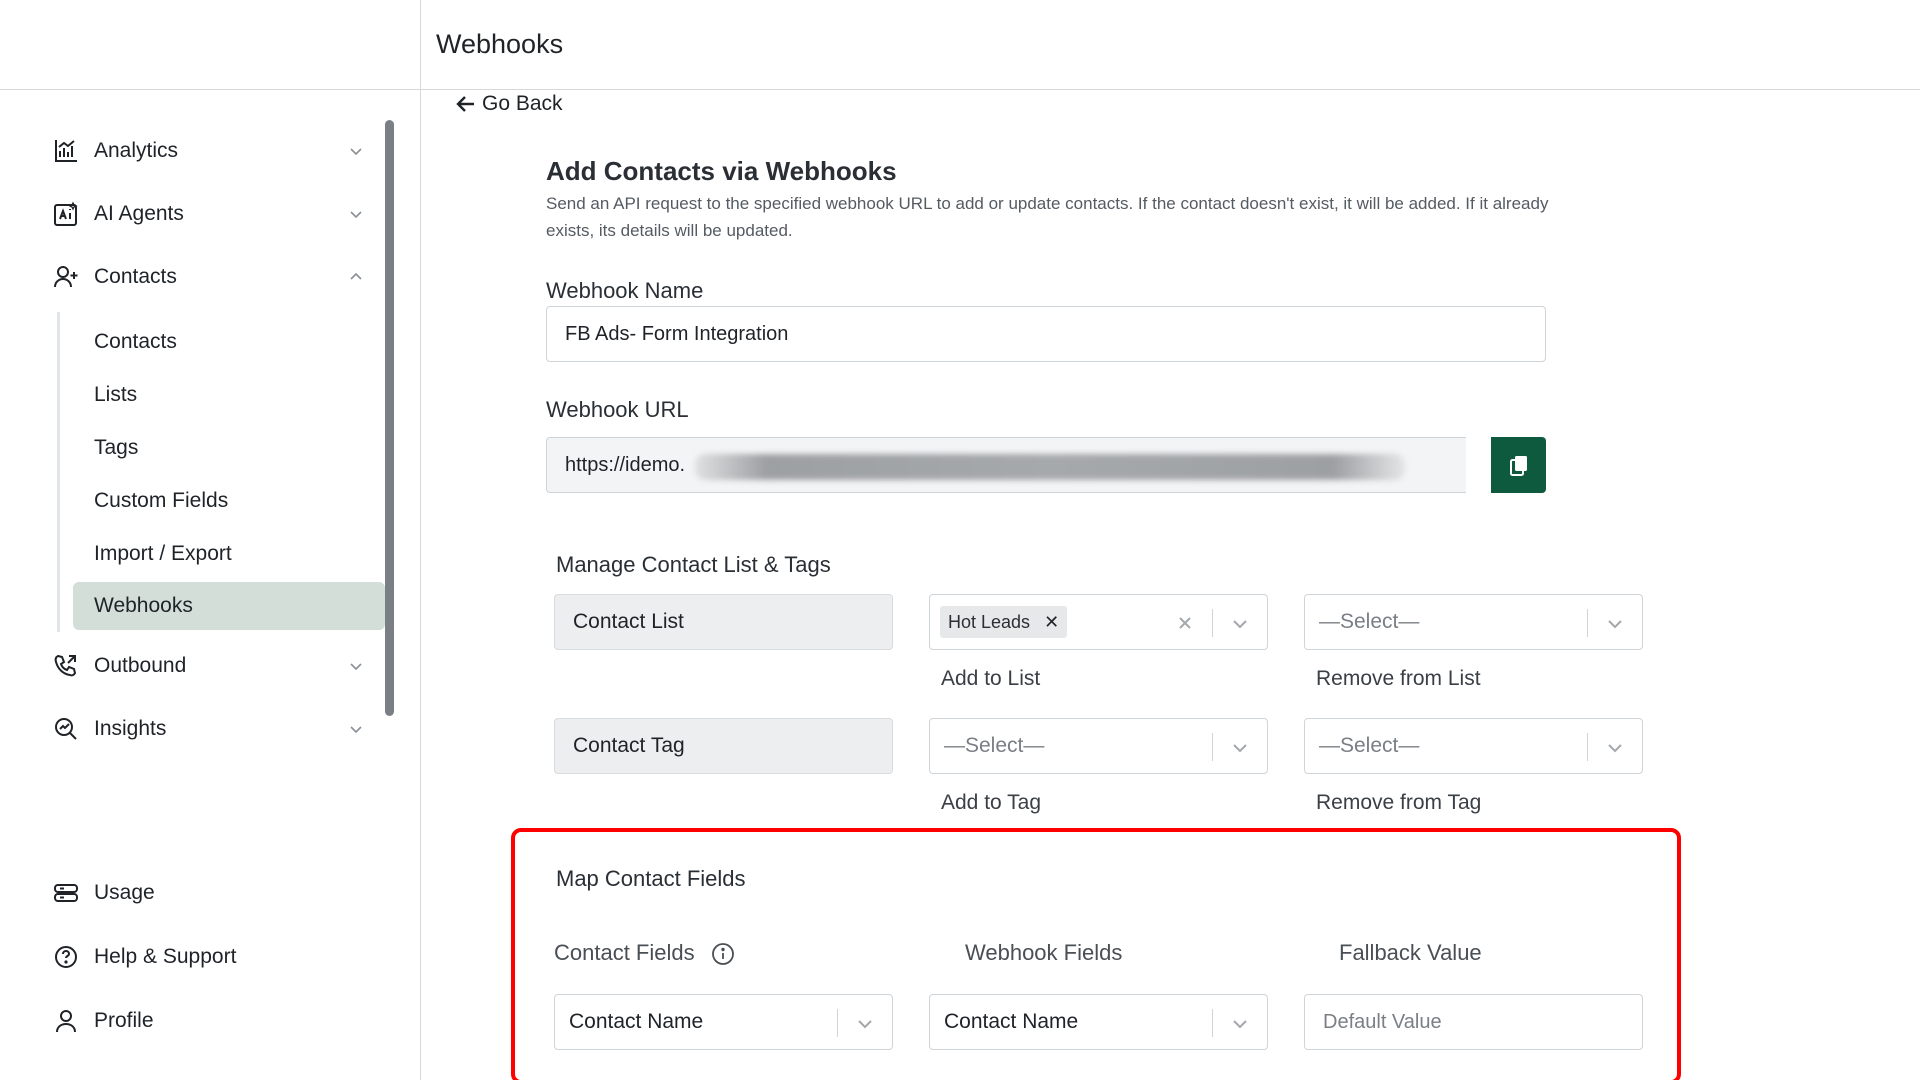 The height and width of the screenshot is (1080, 1920). What do you see at coordinates (617, 409) in the screenshot?
I see `webhook-url-label: Webhook URL` at bounding box center [617, 409].